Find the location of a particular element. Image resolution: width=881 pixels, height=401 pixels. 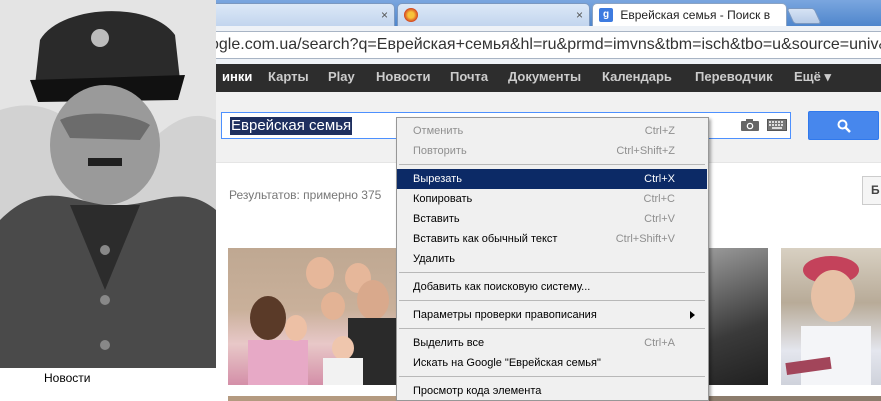

menu-item-spellcheck-options: Параметры проверки правописания is located at coordinates (552, 315).